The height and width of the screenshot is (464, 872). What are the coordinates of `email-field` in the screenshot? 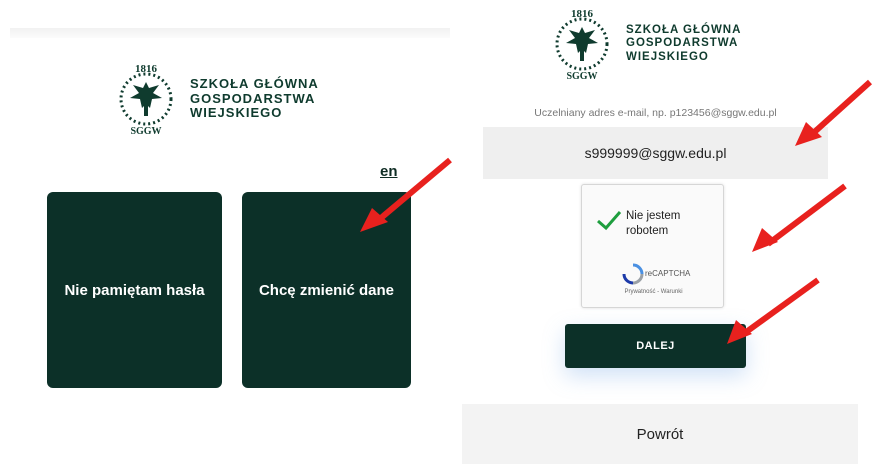 It's located at (655, 153).